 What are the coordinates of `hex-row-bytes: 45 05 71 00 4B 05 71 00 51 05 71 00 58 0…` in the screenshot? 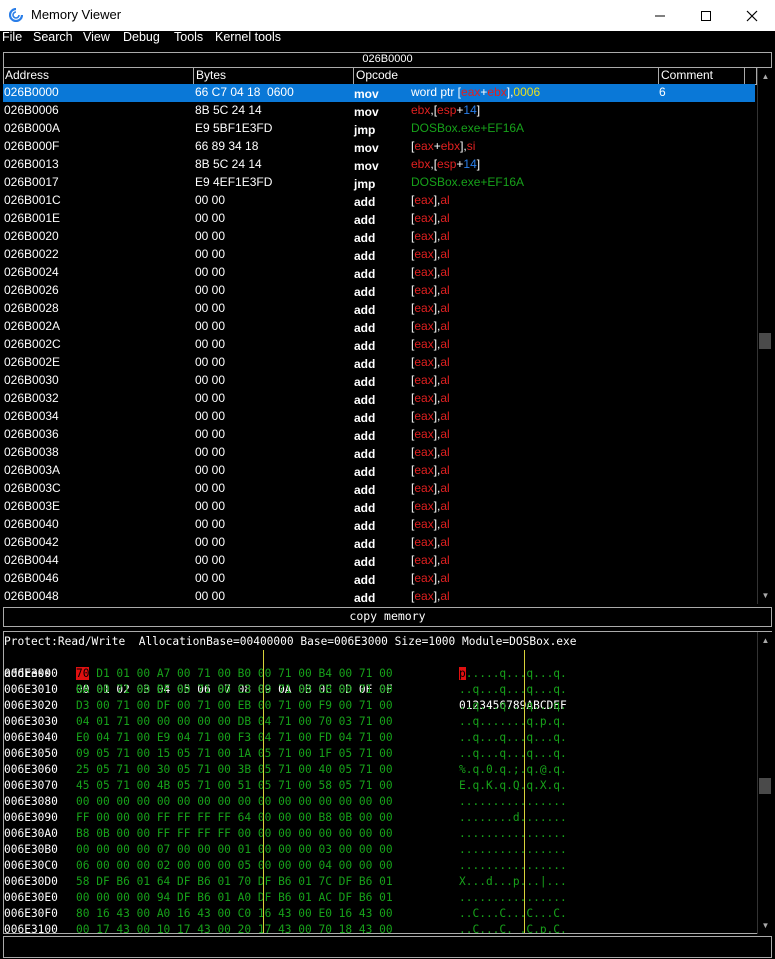 It's located at (234, 786).